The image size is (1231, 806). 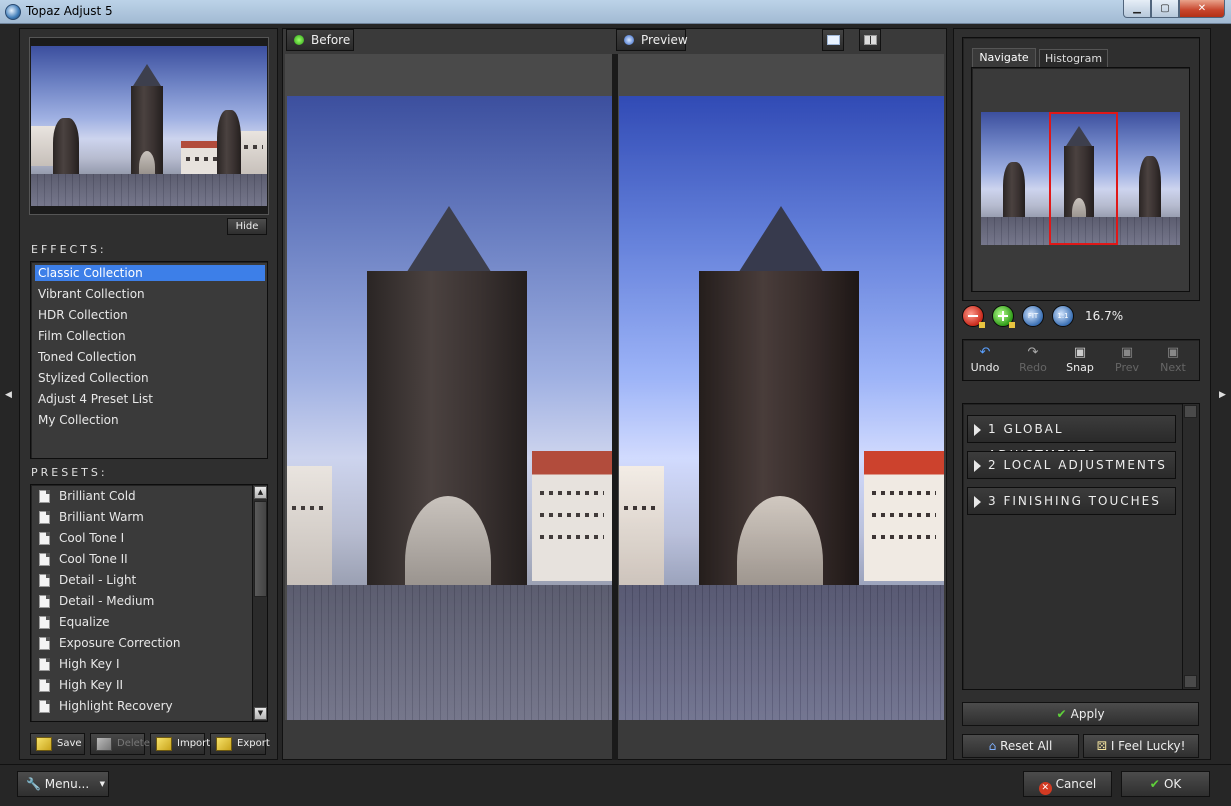 I want to click on preset-item: Cool Tone I, so click(x=144, y=538).